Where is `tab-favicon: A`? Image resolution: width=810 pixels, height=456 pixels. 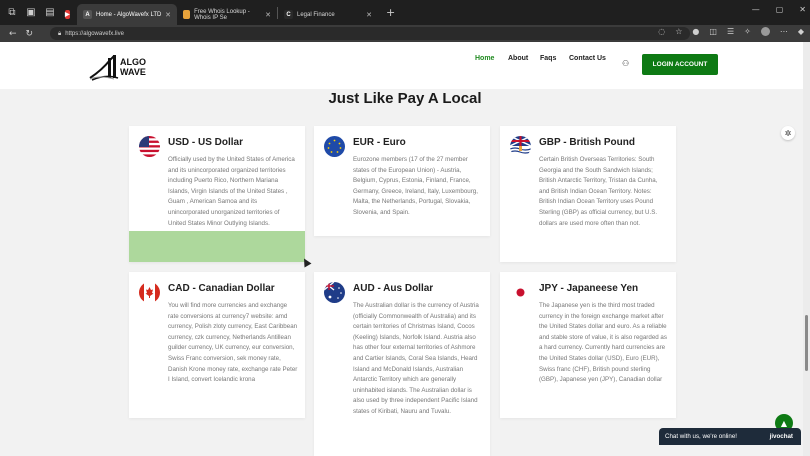
tab-favicon: A is located at coordinates (87, 14).